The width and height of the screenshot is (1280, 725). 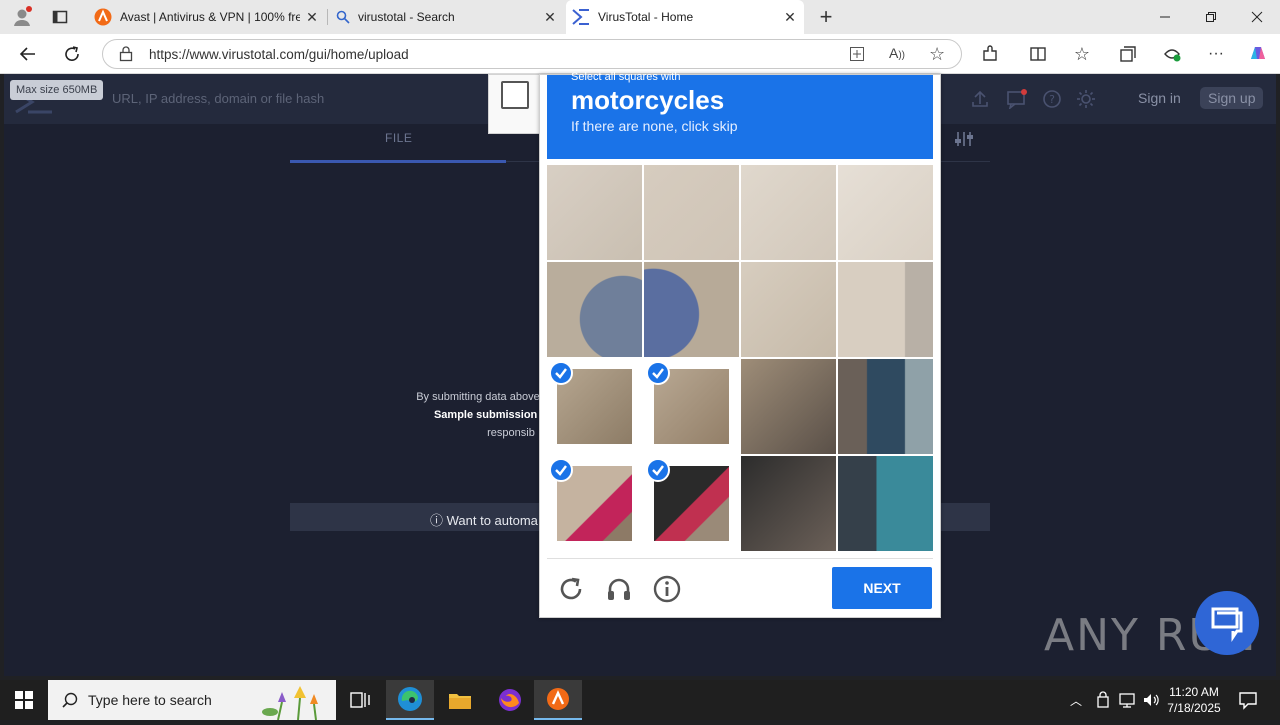 What do you see at coordinates (126, 56) in the screenshot?
I see `lock-icon` at bounding box center [126, 56].